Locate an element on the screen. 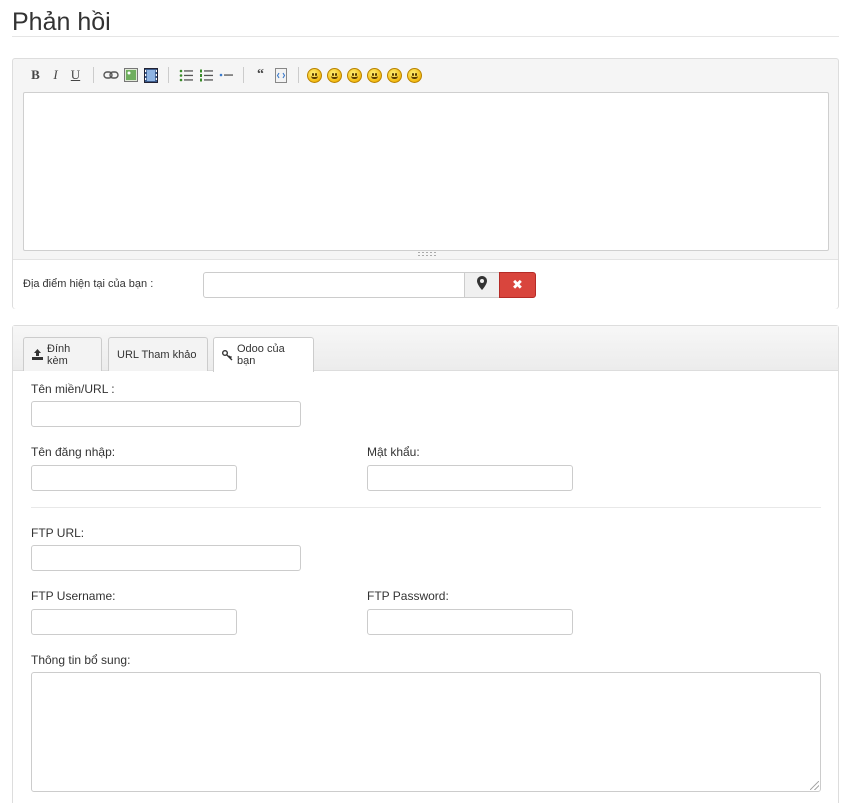 The height and width of the screenshot is (803, 841). ftp-password-label: FTP Password: is located at coordinates (408, 596).